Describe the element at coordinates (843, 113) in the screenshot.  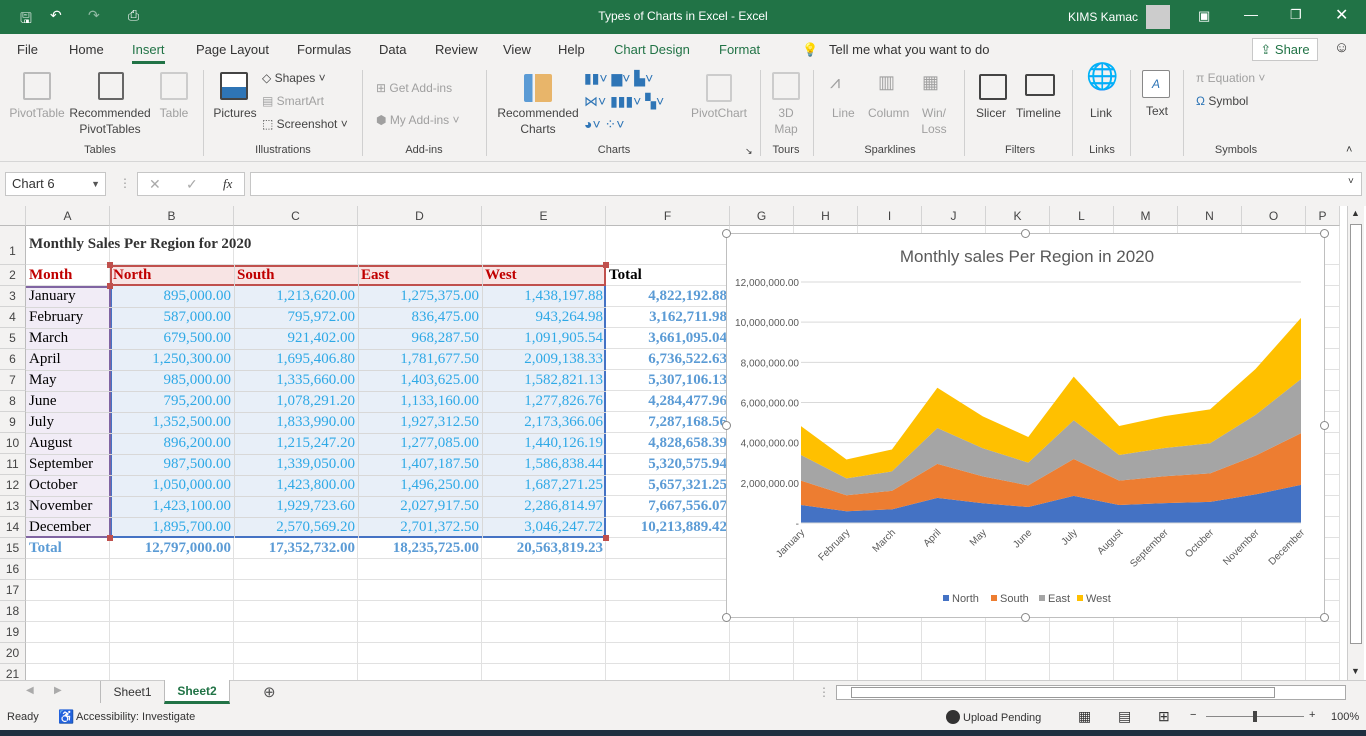
I see `line-sparkline-button: Line` at that location.